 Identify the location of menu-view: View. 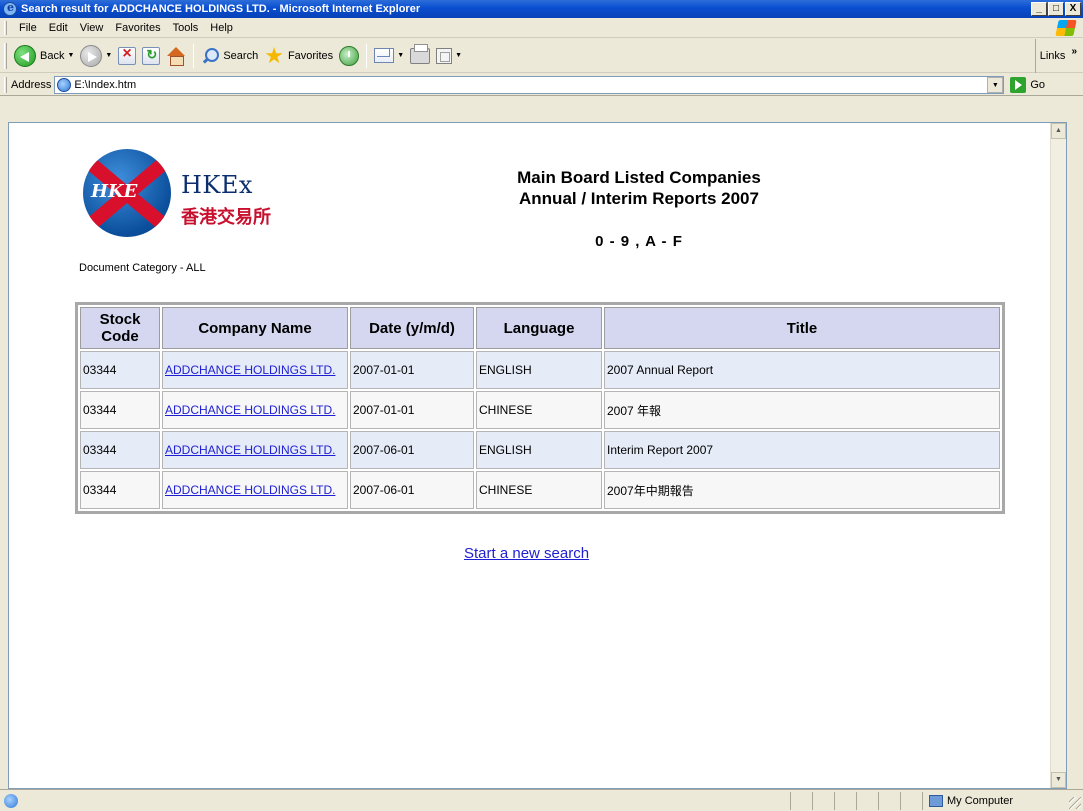
(92, 28).